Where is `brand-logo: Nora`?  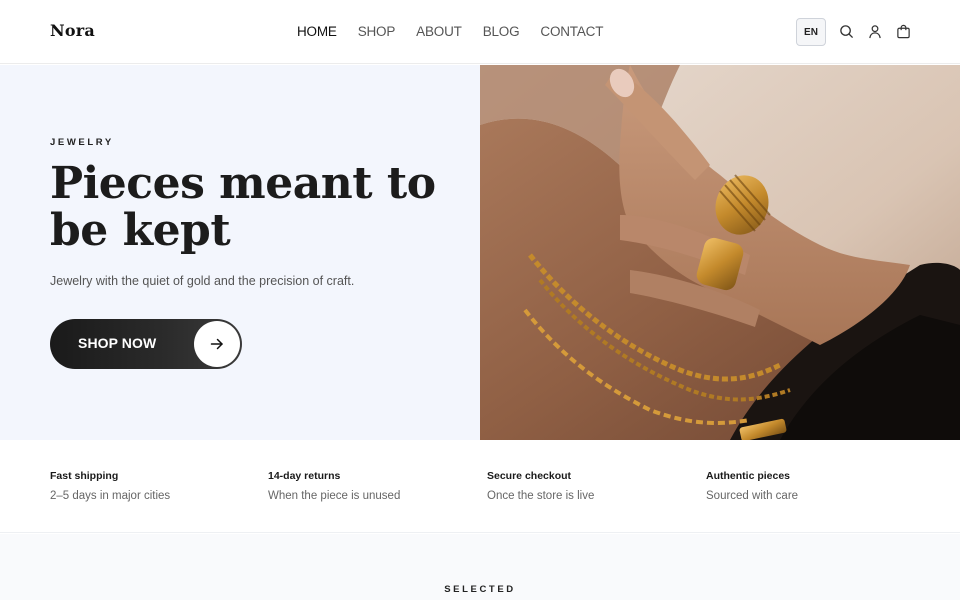 brand-logo: Nora is located at coordinates (72, 30).